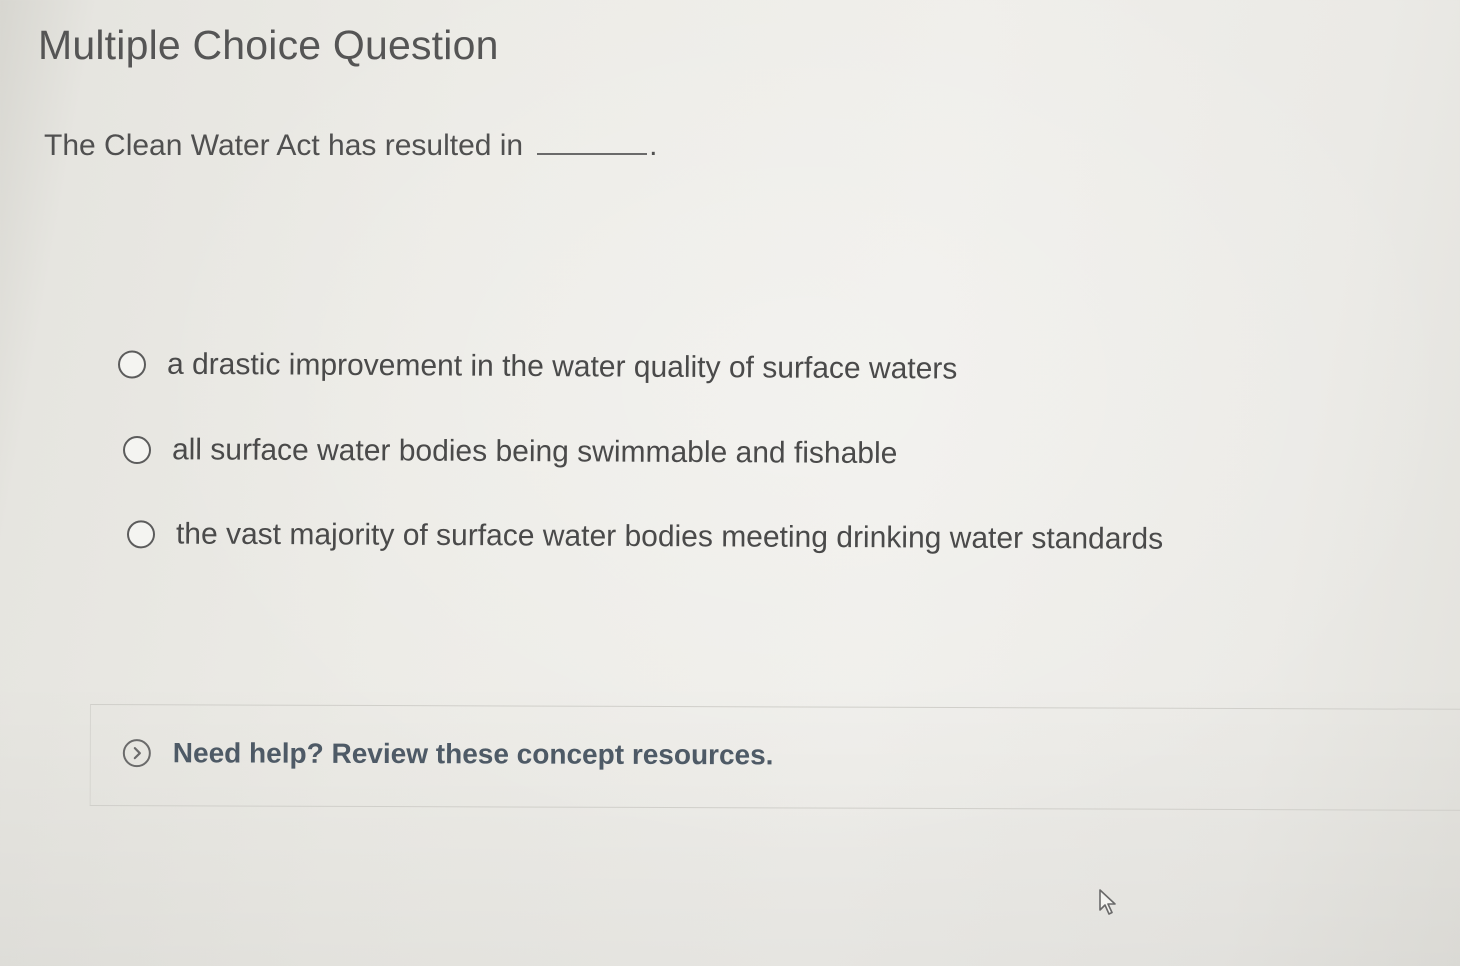 The image size is (1460, 966). Describe the element at coordinates (1107, 902) in the screenshot. I see `mouse-pointer-icon` at that location.